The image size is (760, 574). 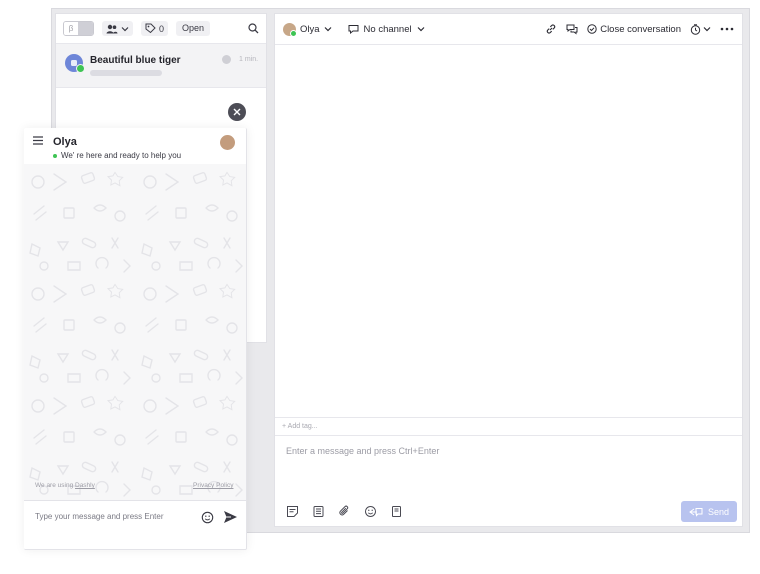 I want to click on conversation-preview, so click(x=126, y=73).